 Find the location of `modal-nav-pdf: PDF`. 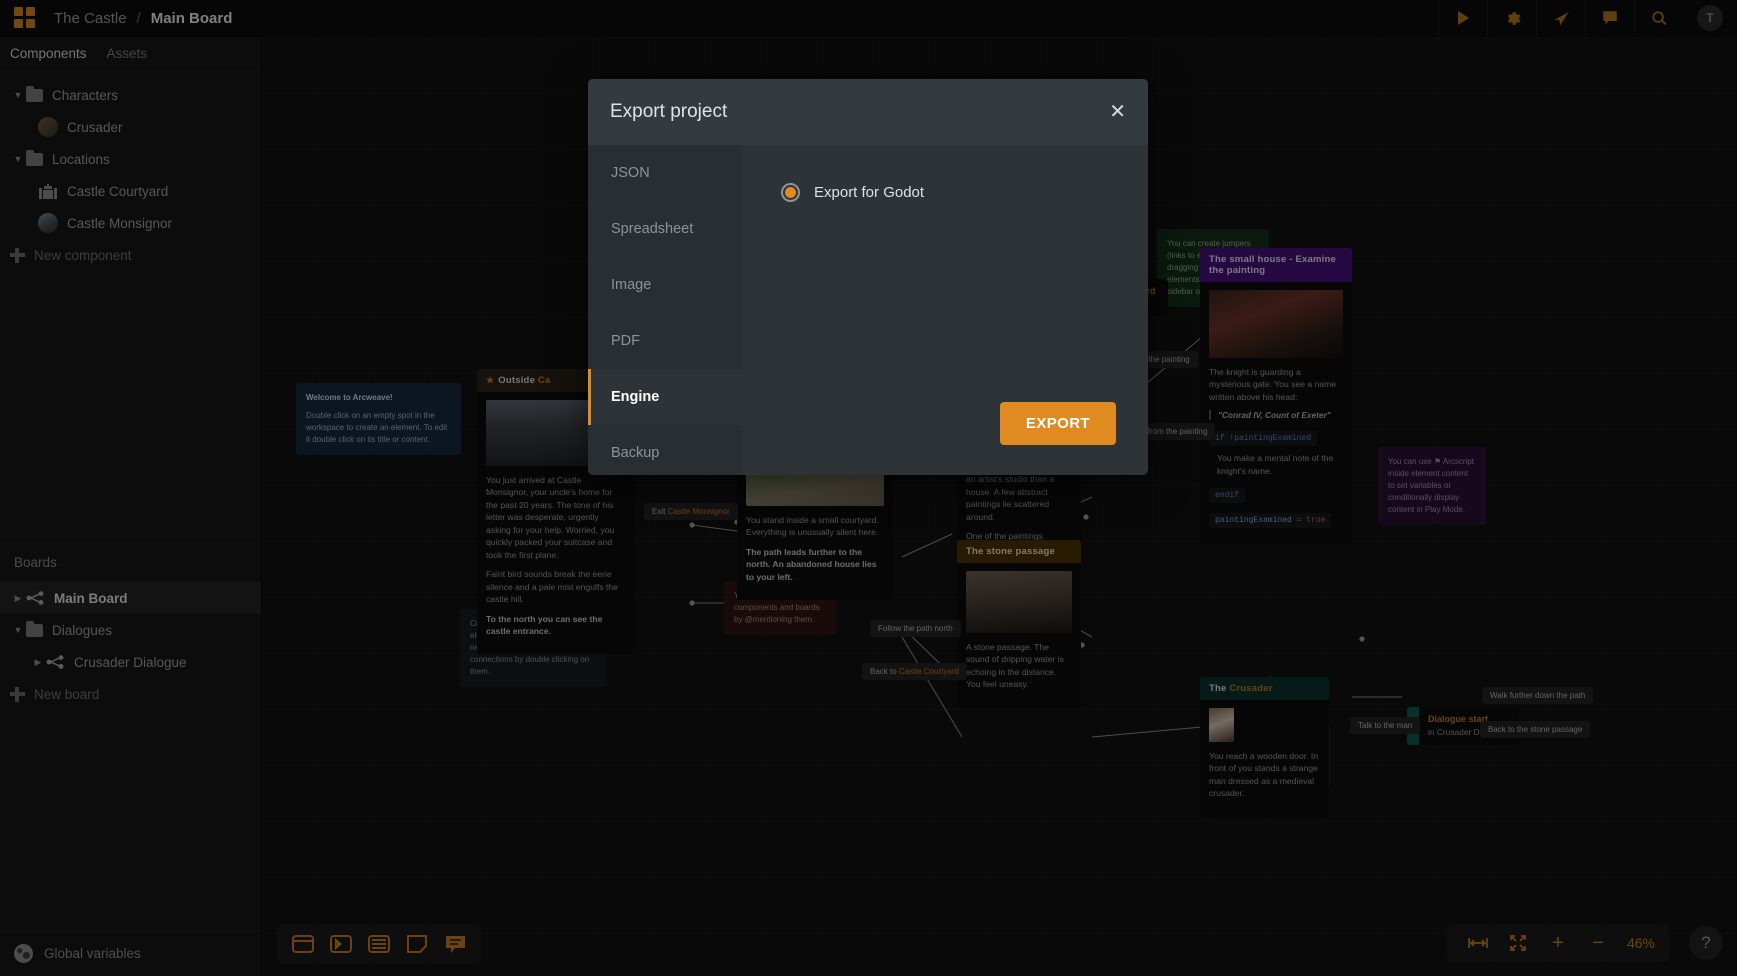

modal-nav-pdf: PDF is located at coordinates (665, 341).